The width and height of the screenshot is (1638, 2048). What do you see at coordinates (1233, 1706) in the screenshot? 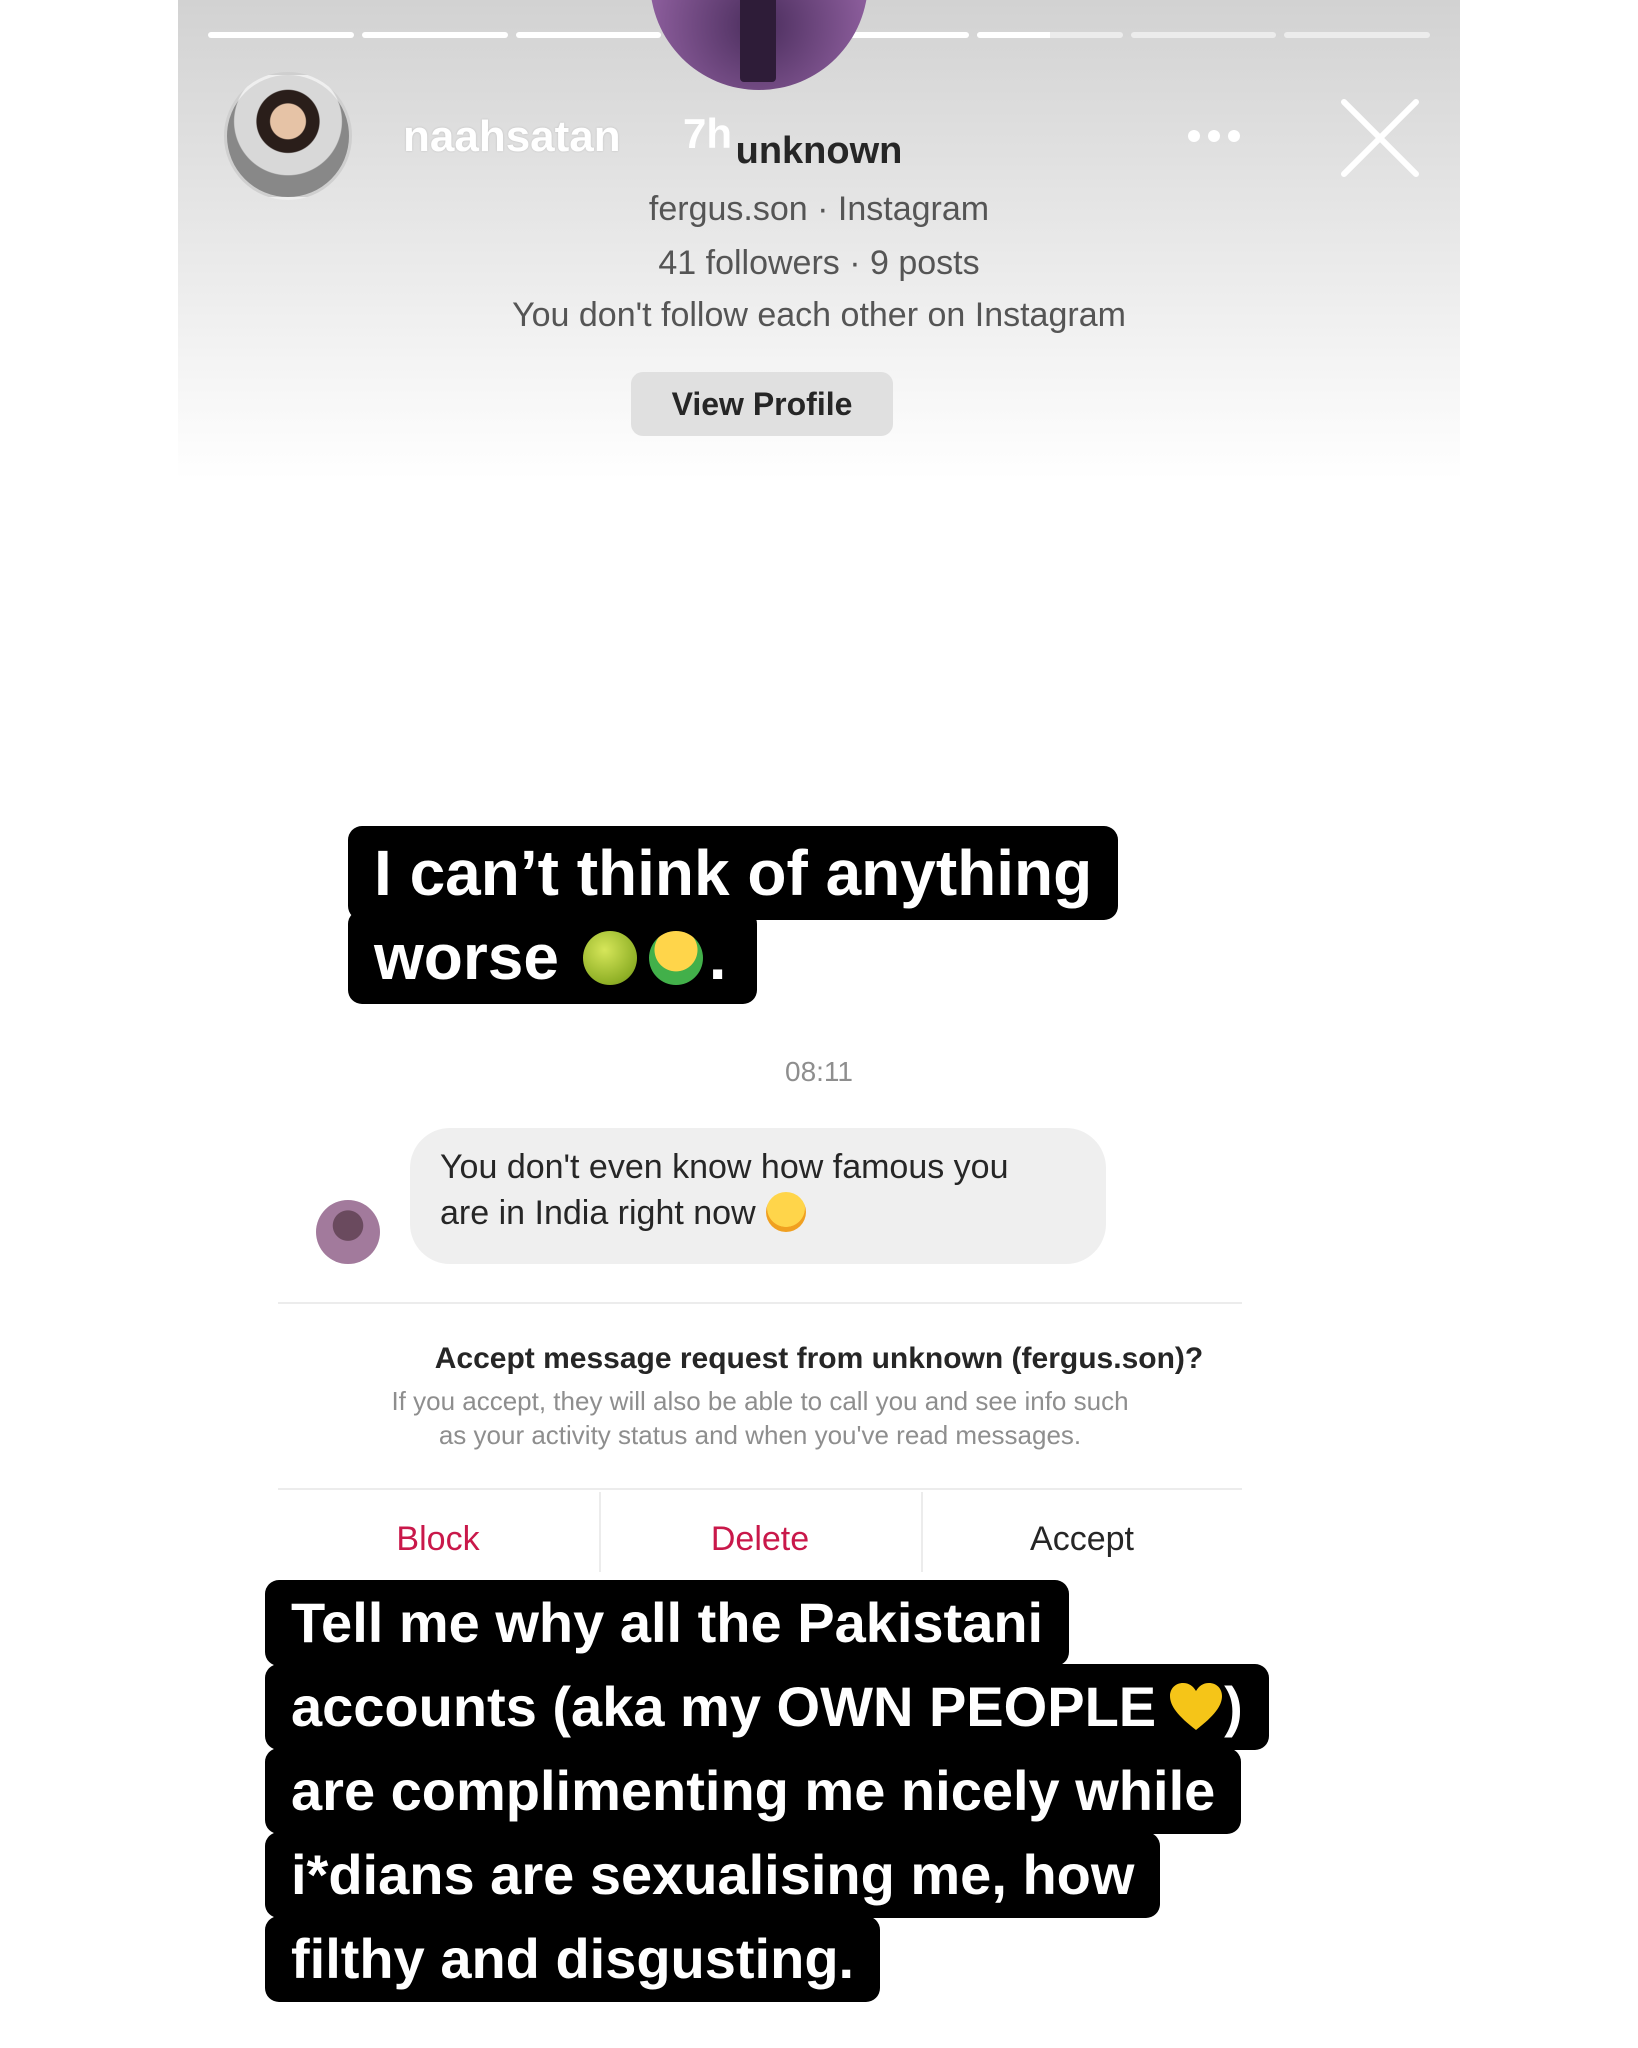
I see `caption-bottom-paren: )` at bounding box center [1233, 1706].